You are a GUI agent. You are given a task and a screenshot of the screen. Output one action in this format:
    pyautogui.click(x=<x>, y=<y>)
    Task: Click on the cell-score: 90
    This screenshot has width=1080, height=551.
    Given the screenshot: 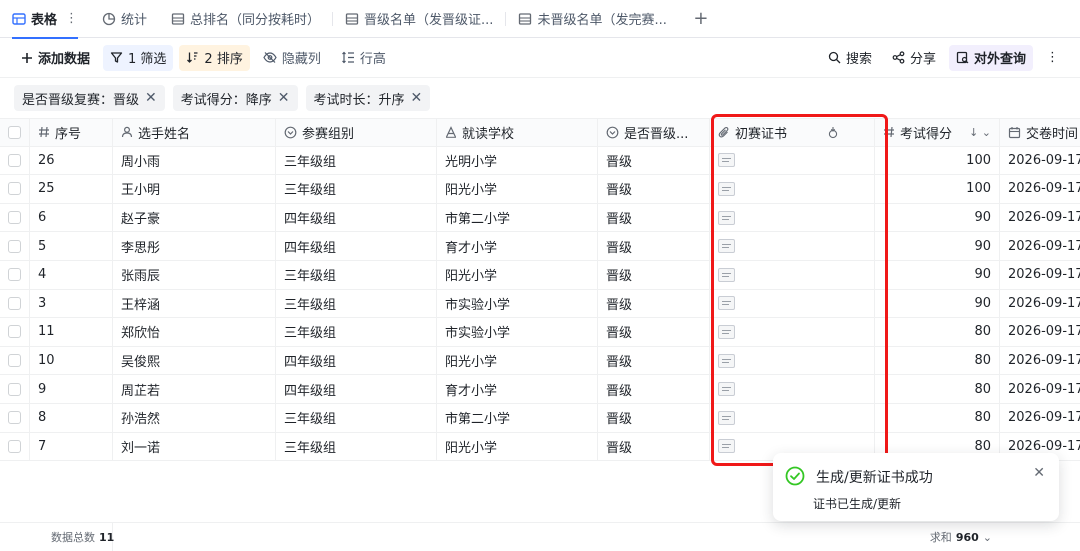 What is the action you would take?
    pyautogui.click(x=937, y=217)
    